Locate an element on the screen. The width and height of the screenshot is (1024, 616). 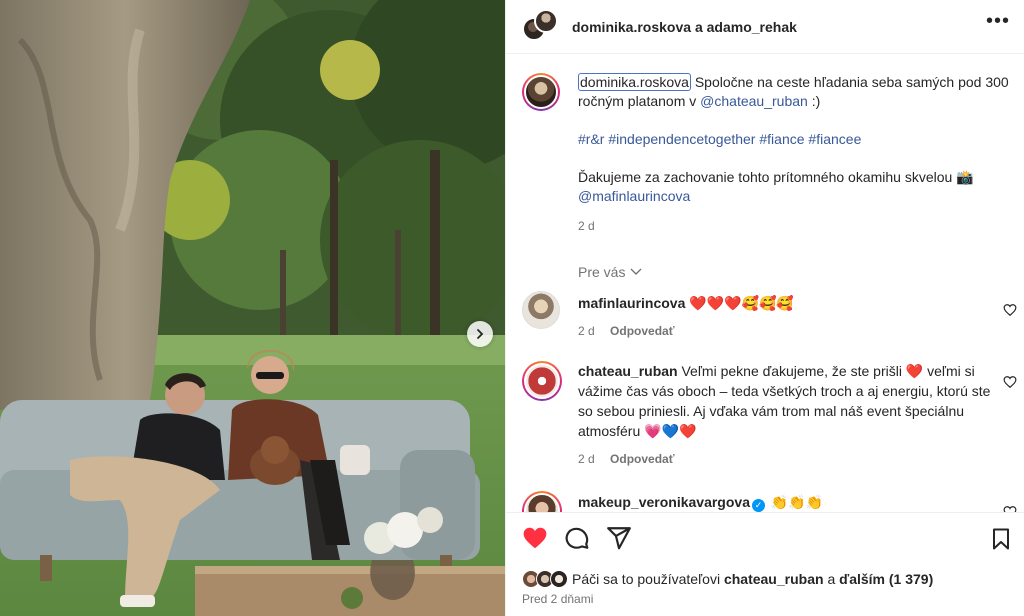
chevron-right-icon is located at coordinates (480, 334).